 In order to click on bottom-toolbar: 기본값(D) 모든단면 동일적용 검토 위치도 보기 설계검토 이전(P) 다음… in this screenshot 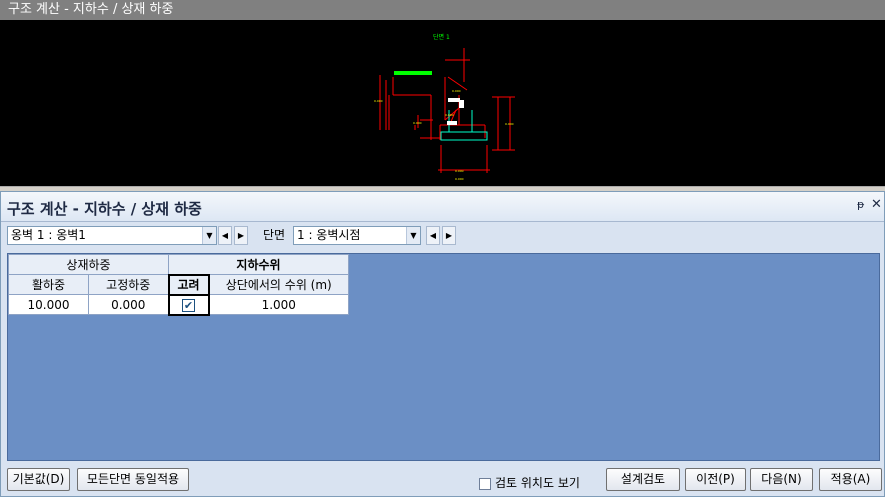, I will do `click(442, 480)`.